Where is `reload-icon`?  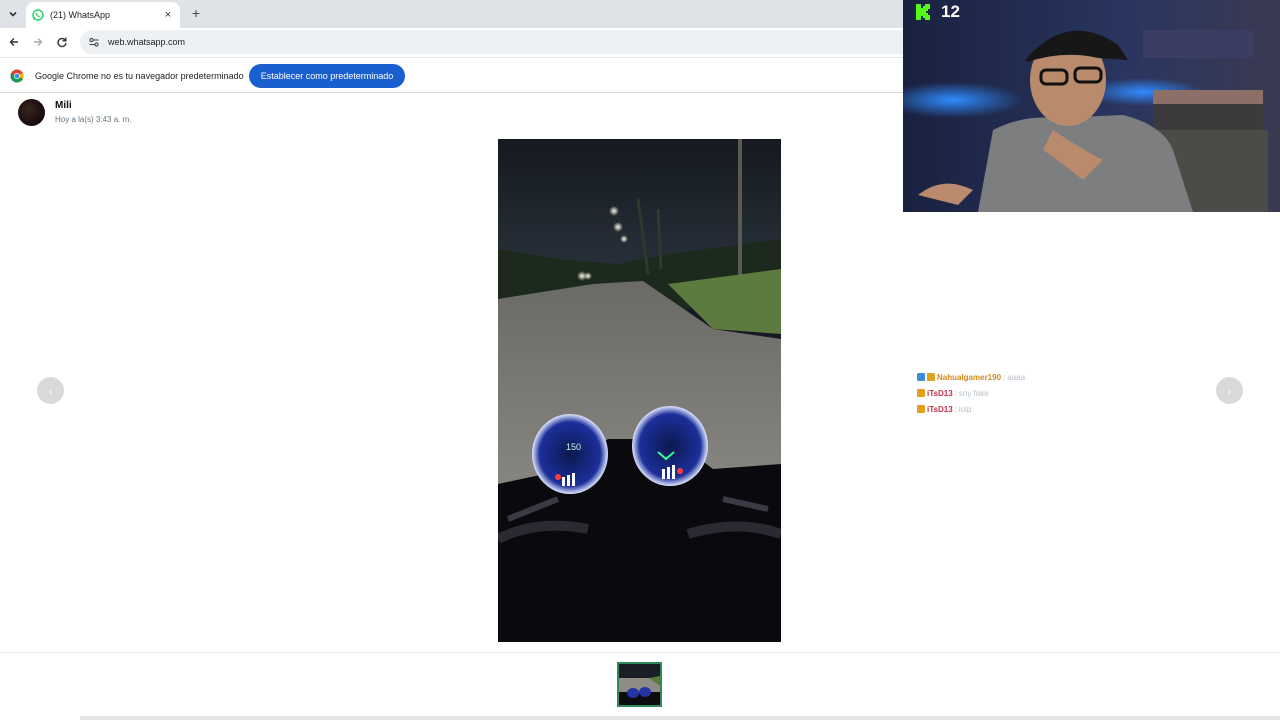 reload-icon is located at coordinates (62, 42).